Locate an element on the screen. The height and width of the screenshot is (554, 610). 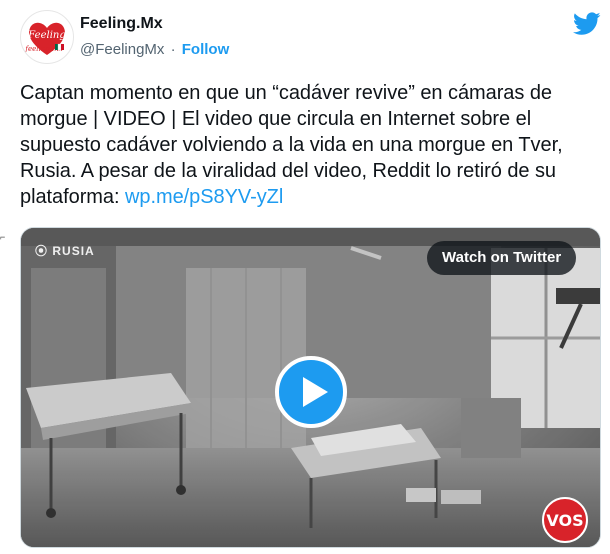
avatar: Feeling feeling.mx is located at coordinates (47, 37).